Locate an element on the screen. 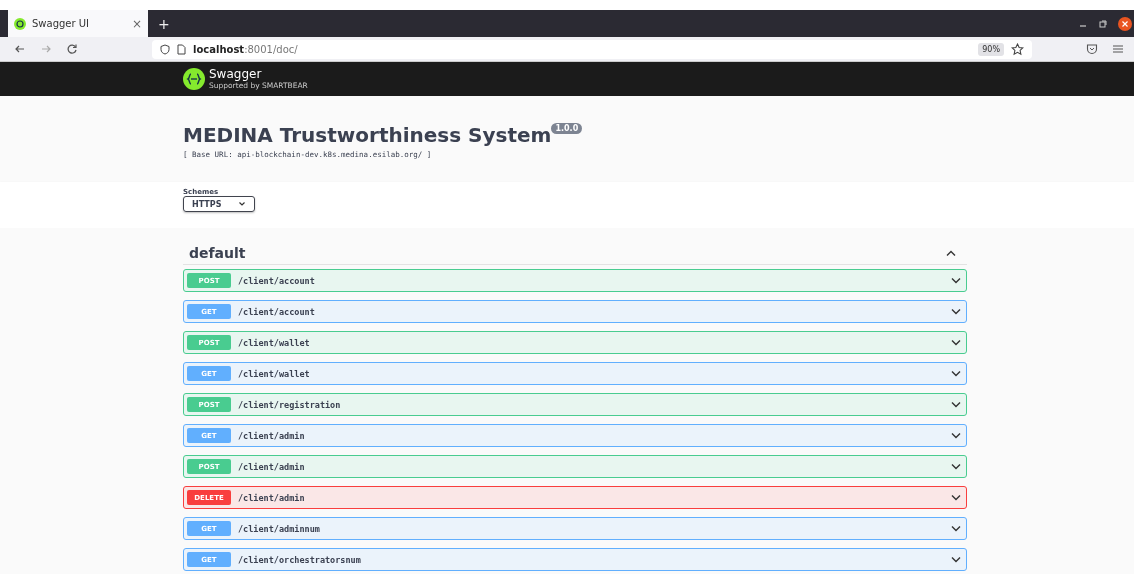 This screenshot has width=1134, height=574. endpoint-path: /client/adminnum is located at coordinates (279, 528).